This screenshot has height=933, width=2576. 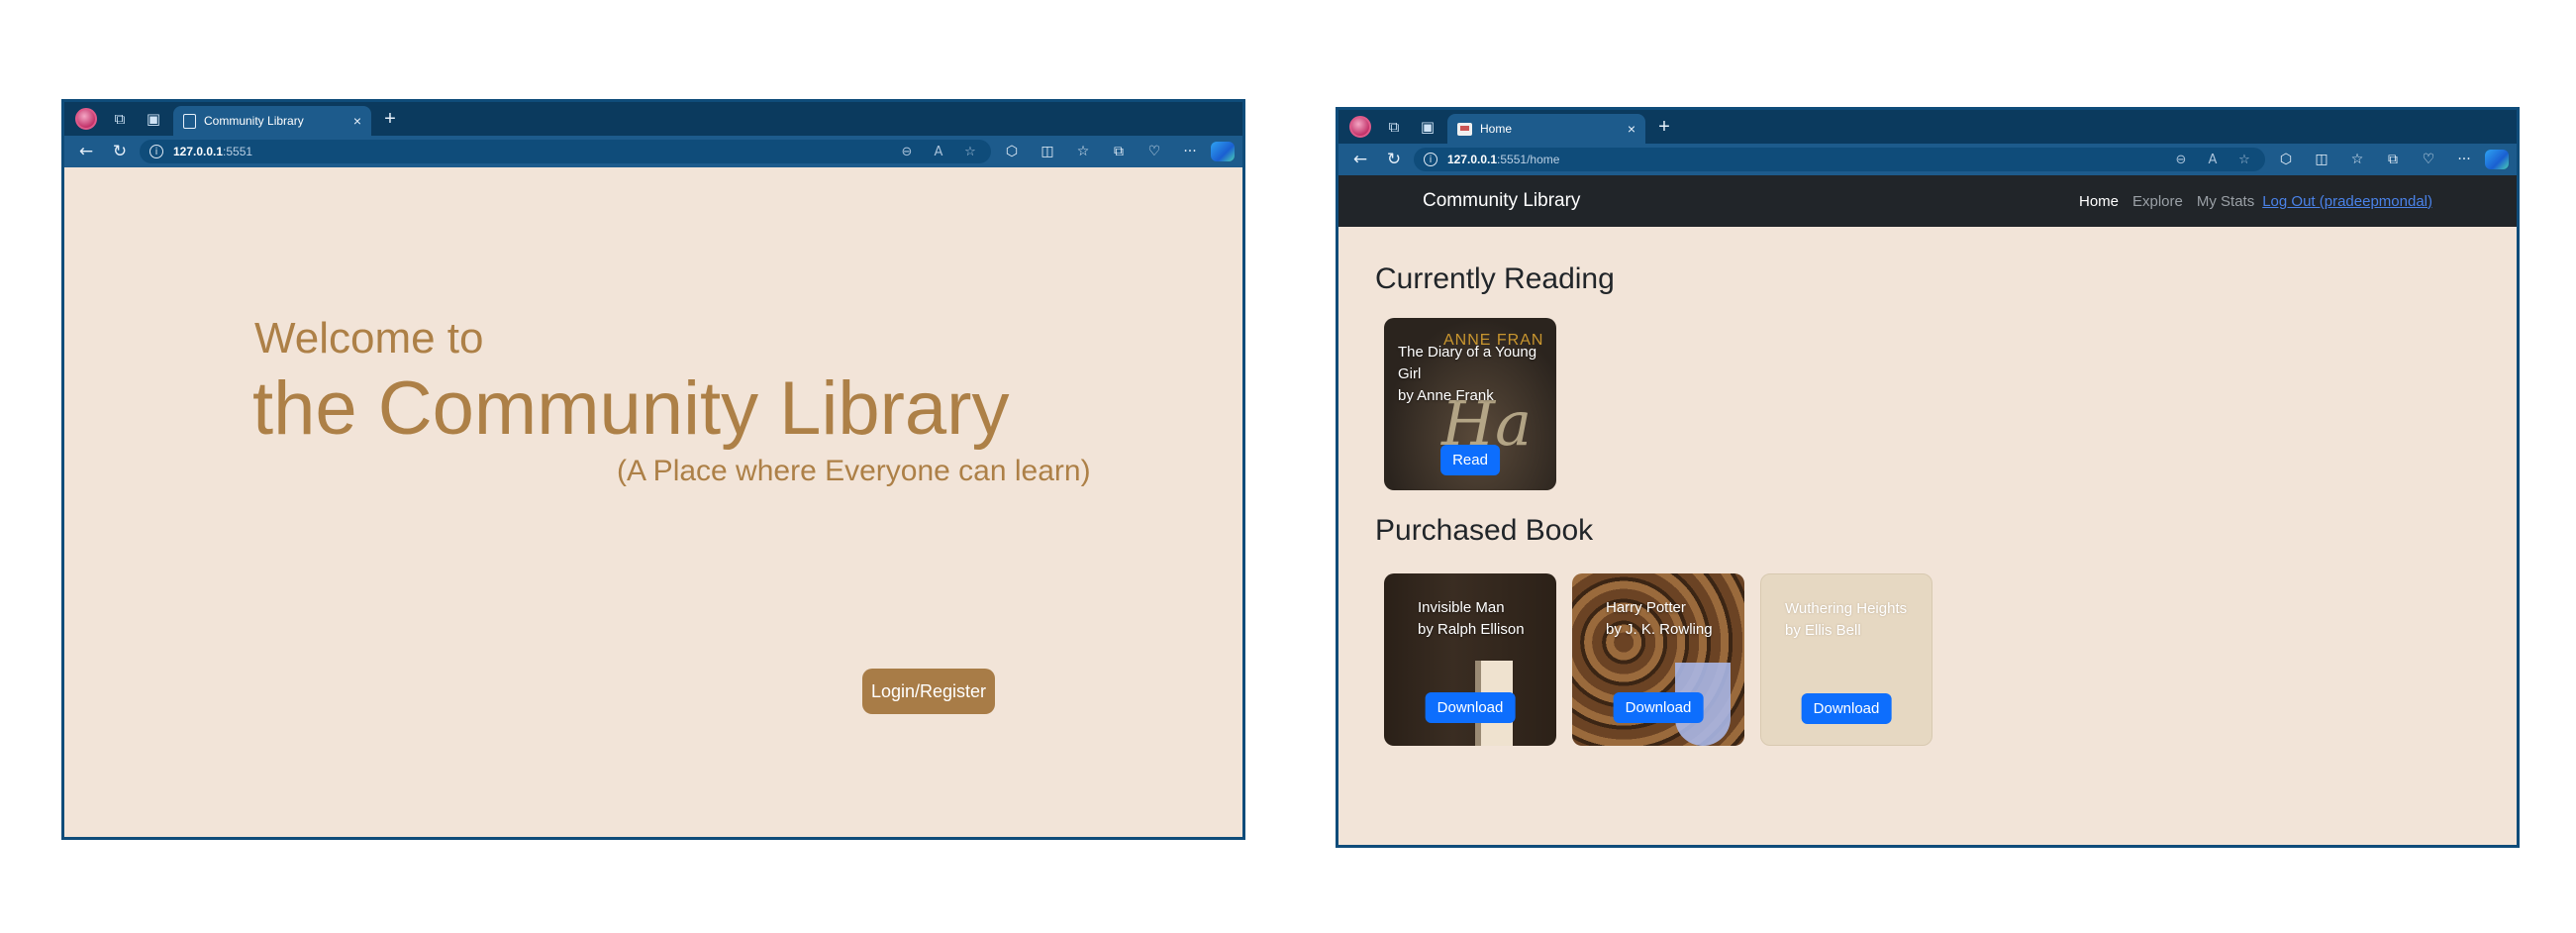 What do you see at coordinates (631, 408) in the screenshot?
I see `welcome-heading-large: the Community Library` at bounding box center [631, 408].